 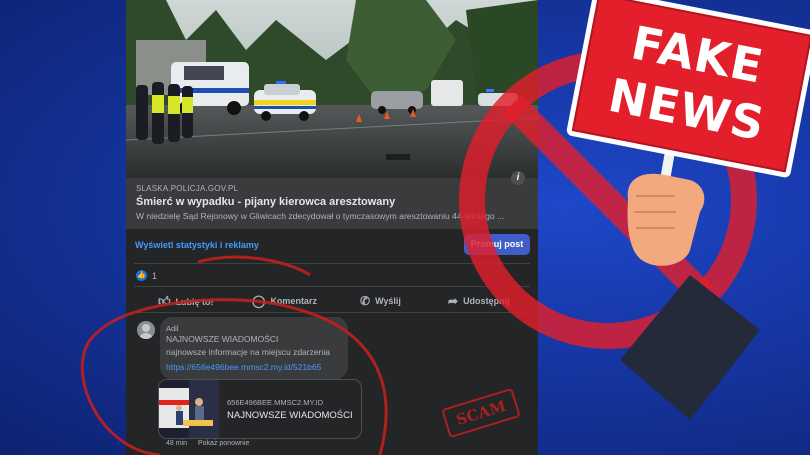 I want to click on thumbs-up-icon: 👍︎, so click(x=164, y=301).